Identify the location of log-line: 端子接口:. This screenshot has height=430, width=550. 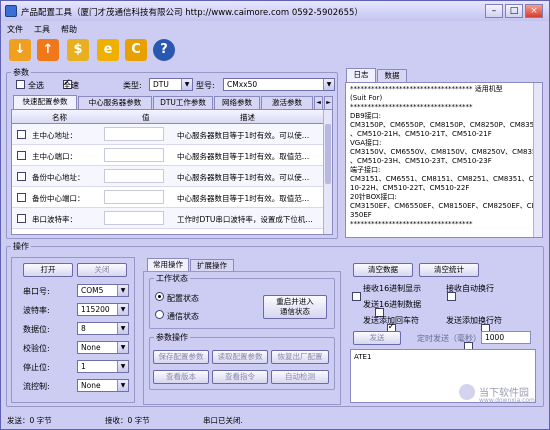
(365, 170).